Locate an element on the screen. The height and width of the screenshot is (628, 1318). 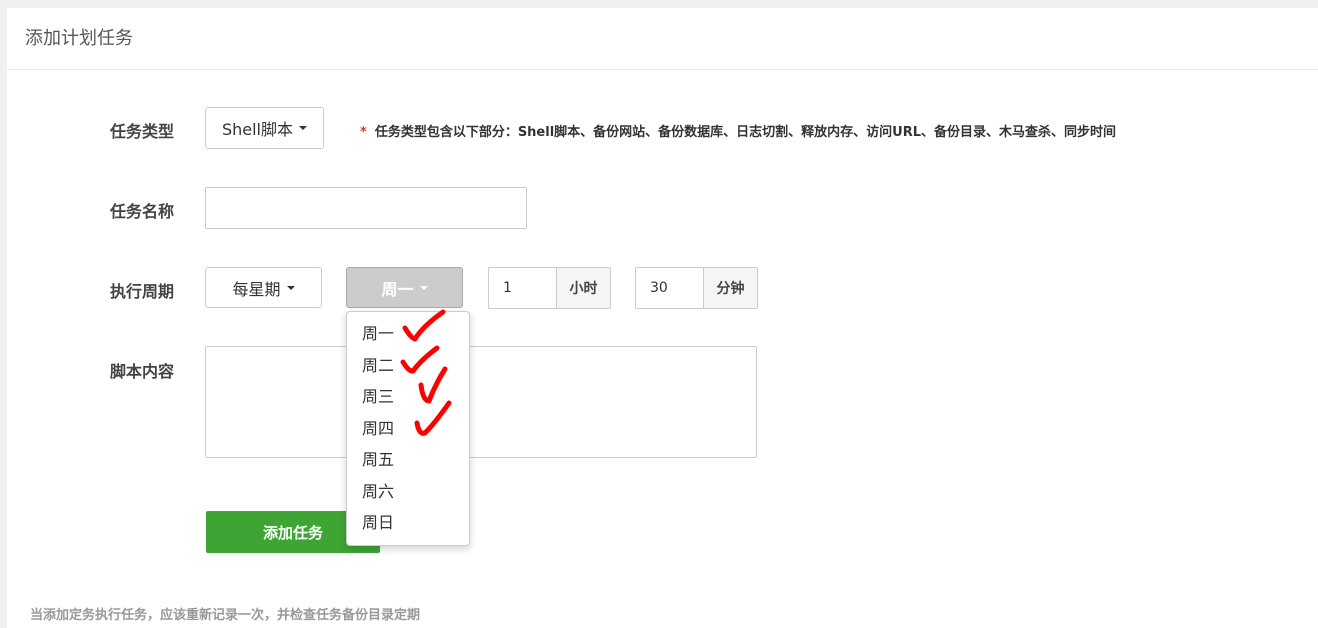
task-type-dropdown: Shell脚本 is located at coordinates (264, 128).